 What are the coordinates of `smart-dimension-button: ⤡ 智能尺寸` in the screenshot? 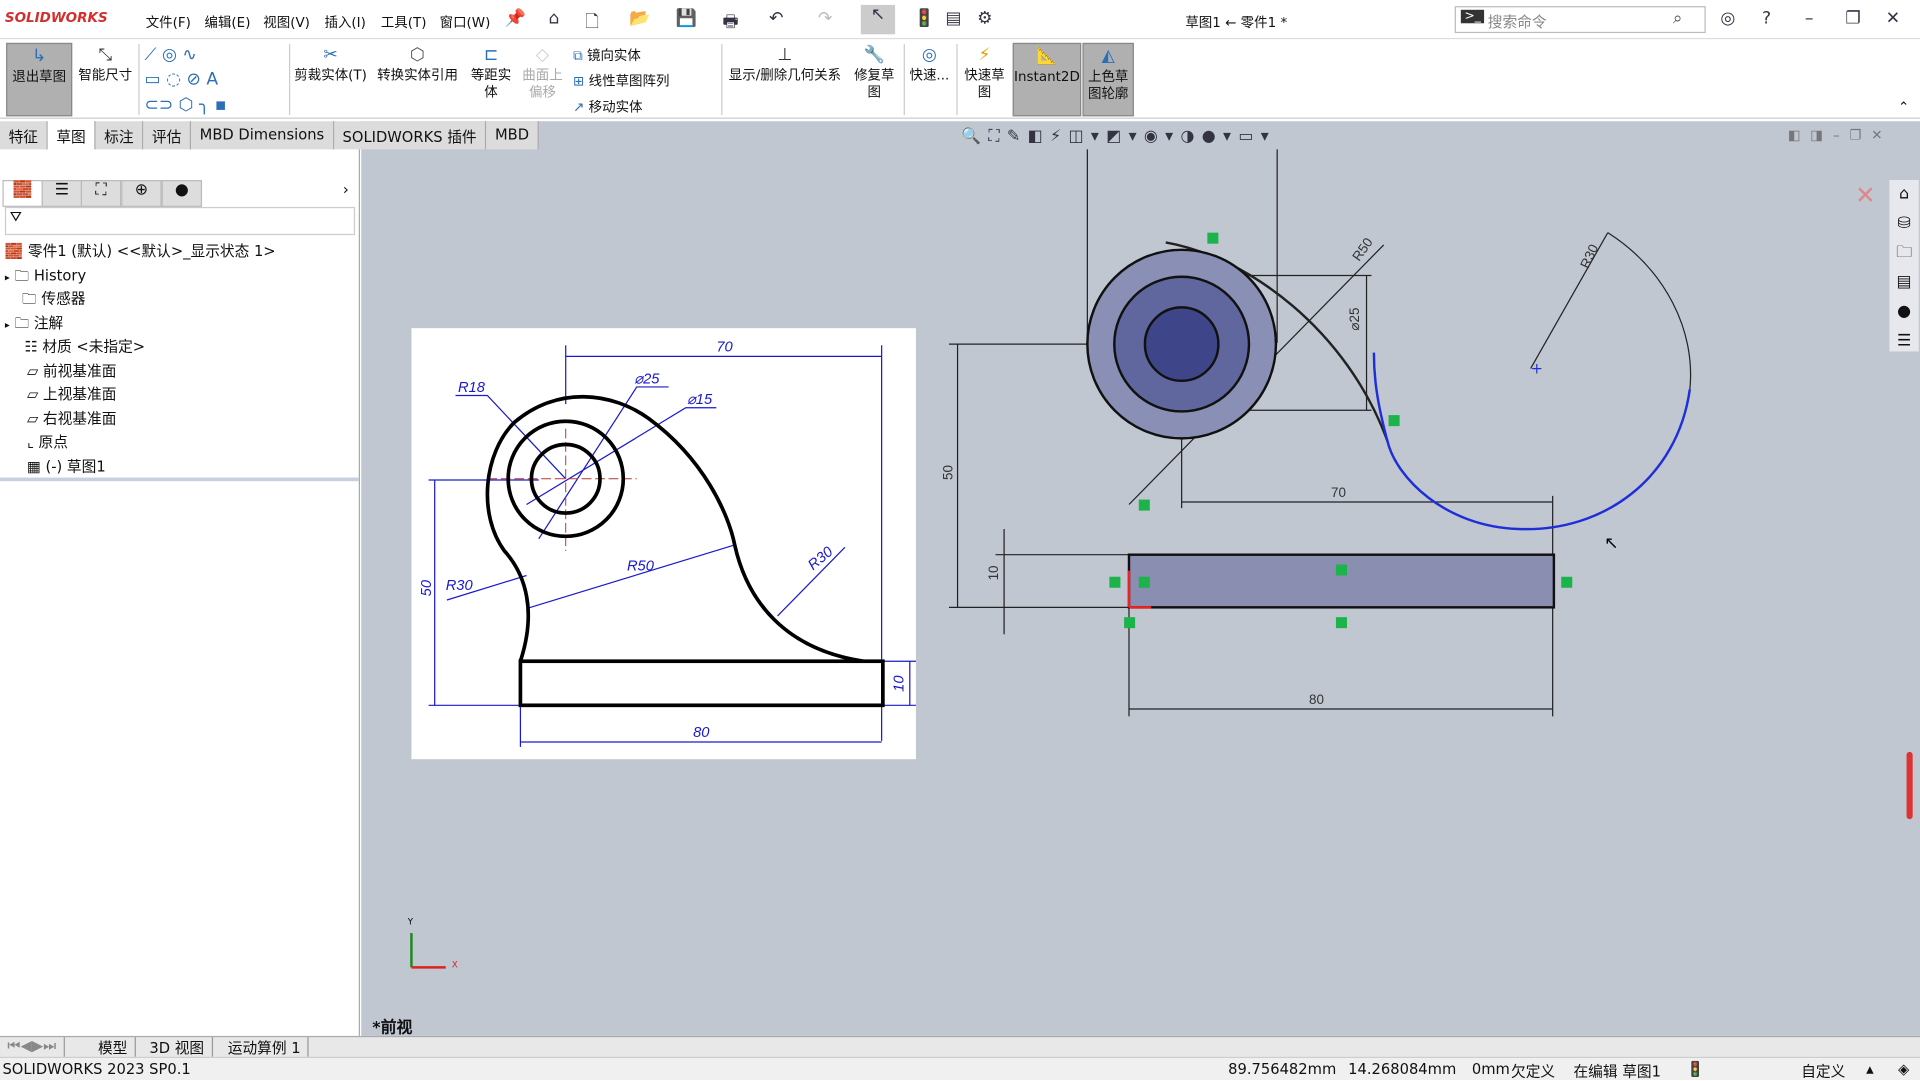 It's located at (105, 79).